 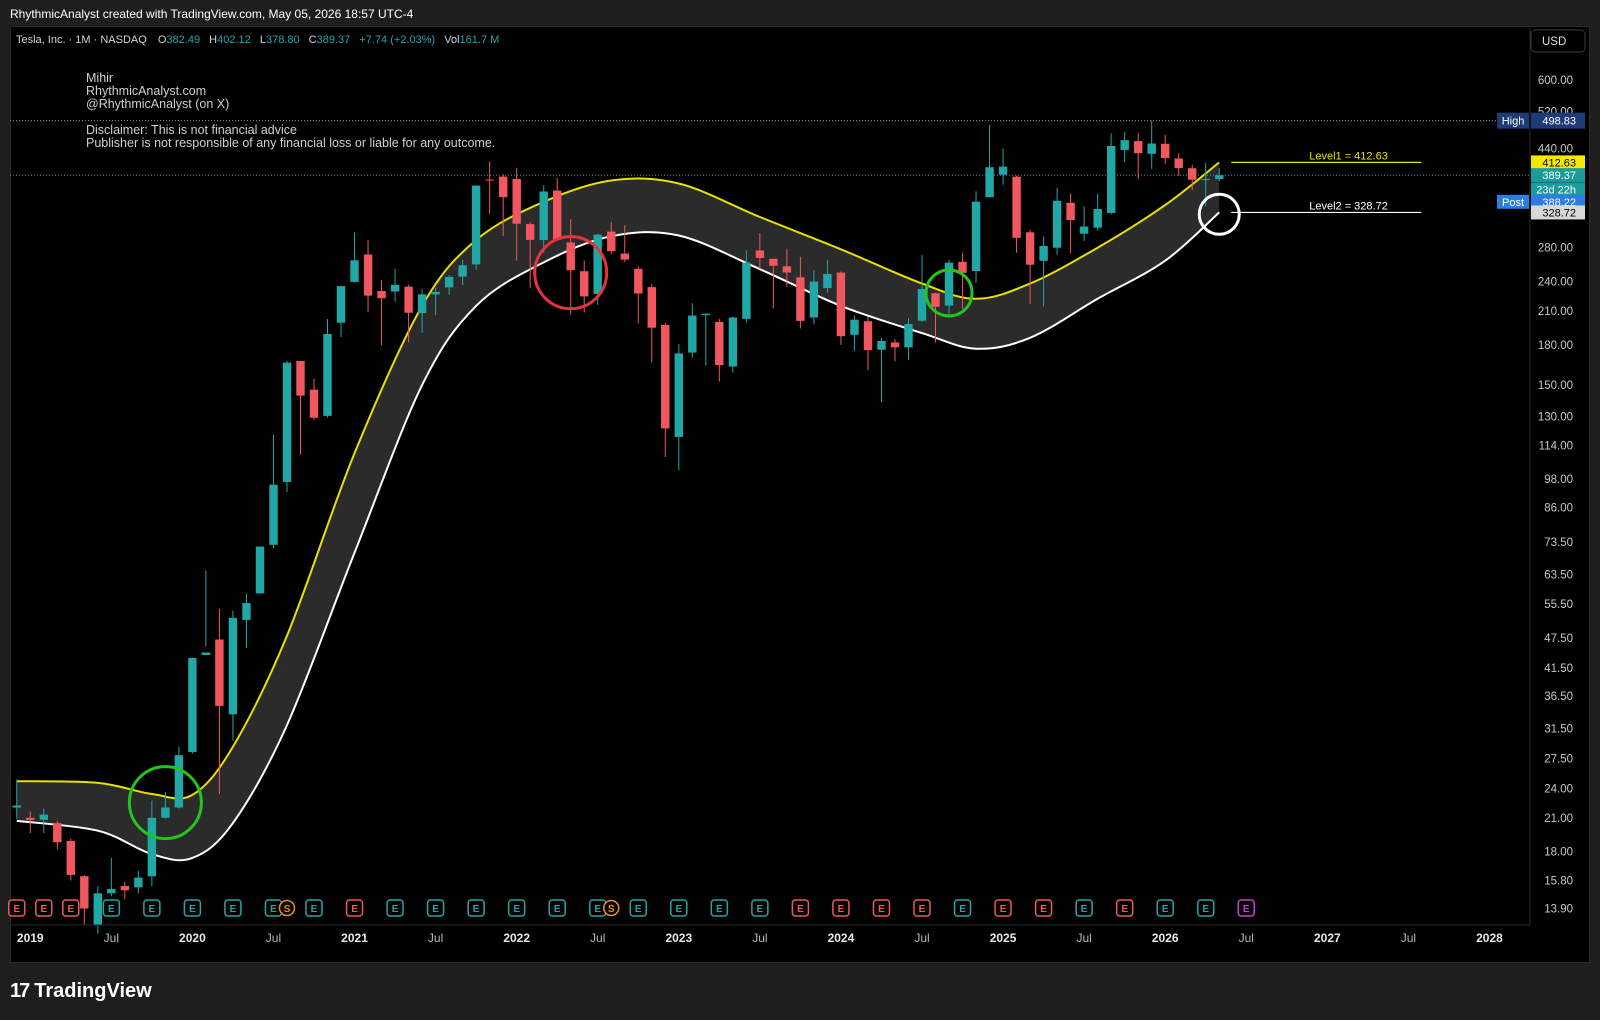 What do you see at coordinates (234, 40) in the screenshot?
I see `legend-high-value: 402.12` at bounding box center [234, 40].